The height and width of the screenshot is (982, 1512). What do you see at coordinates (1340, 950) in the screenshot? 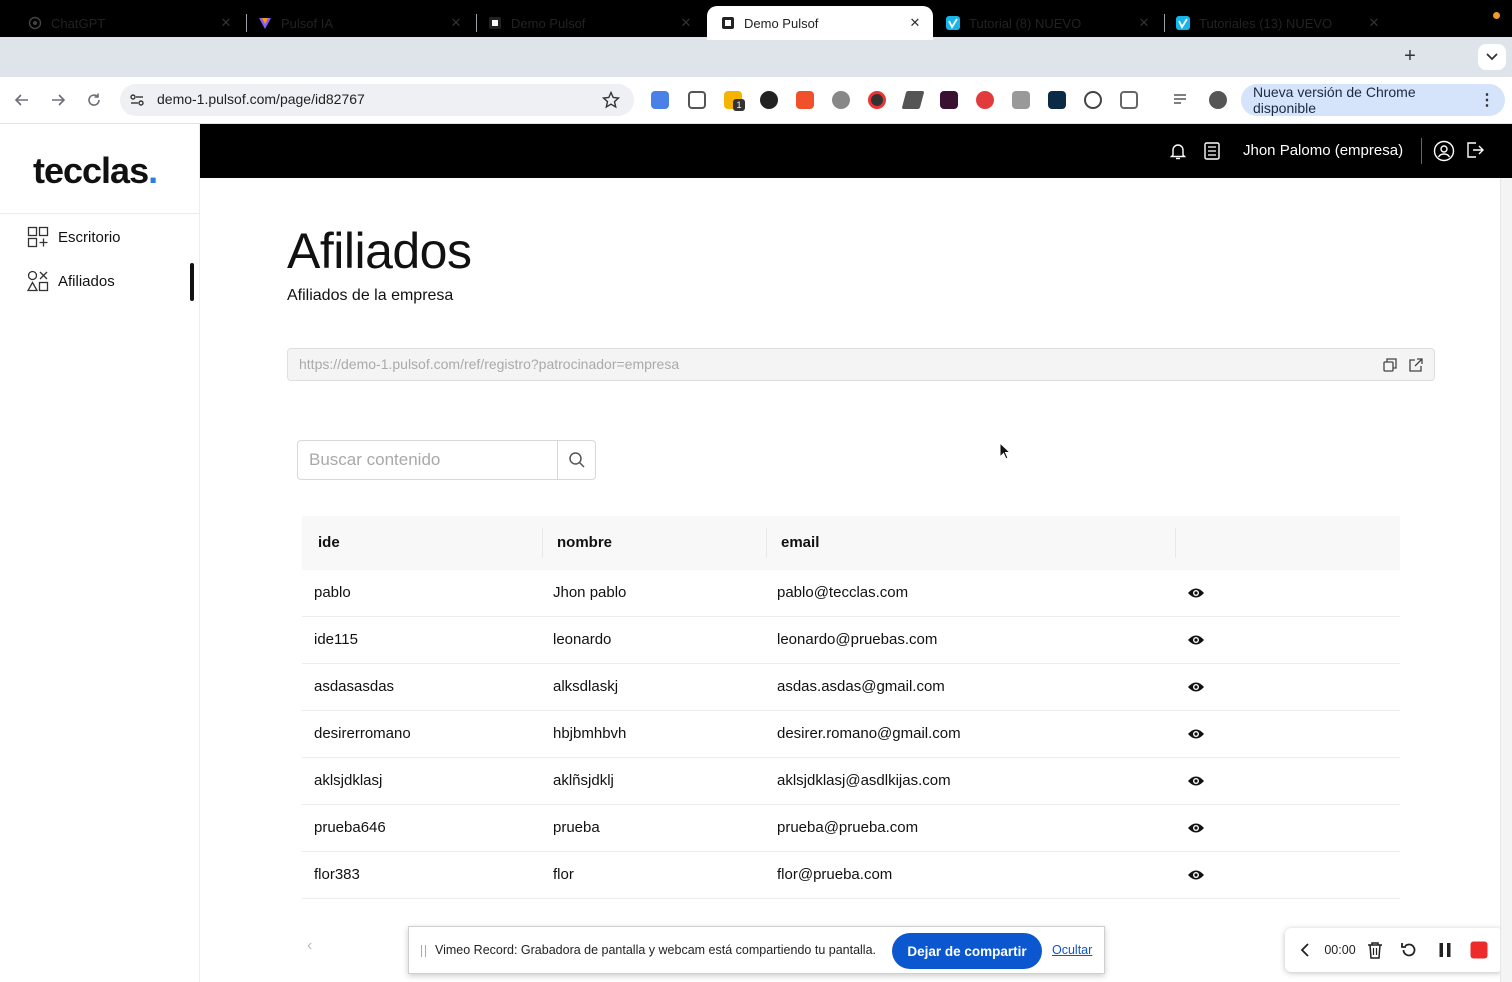
I see `recording-timer: 00:00` at bounding box center [1340, 950].